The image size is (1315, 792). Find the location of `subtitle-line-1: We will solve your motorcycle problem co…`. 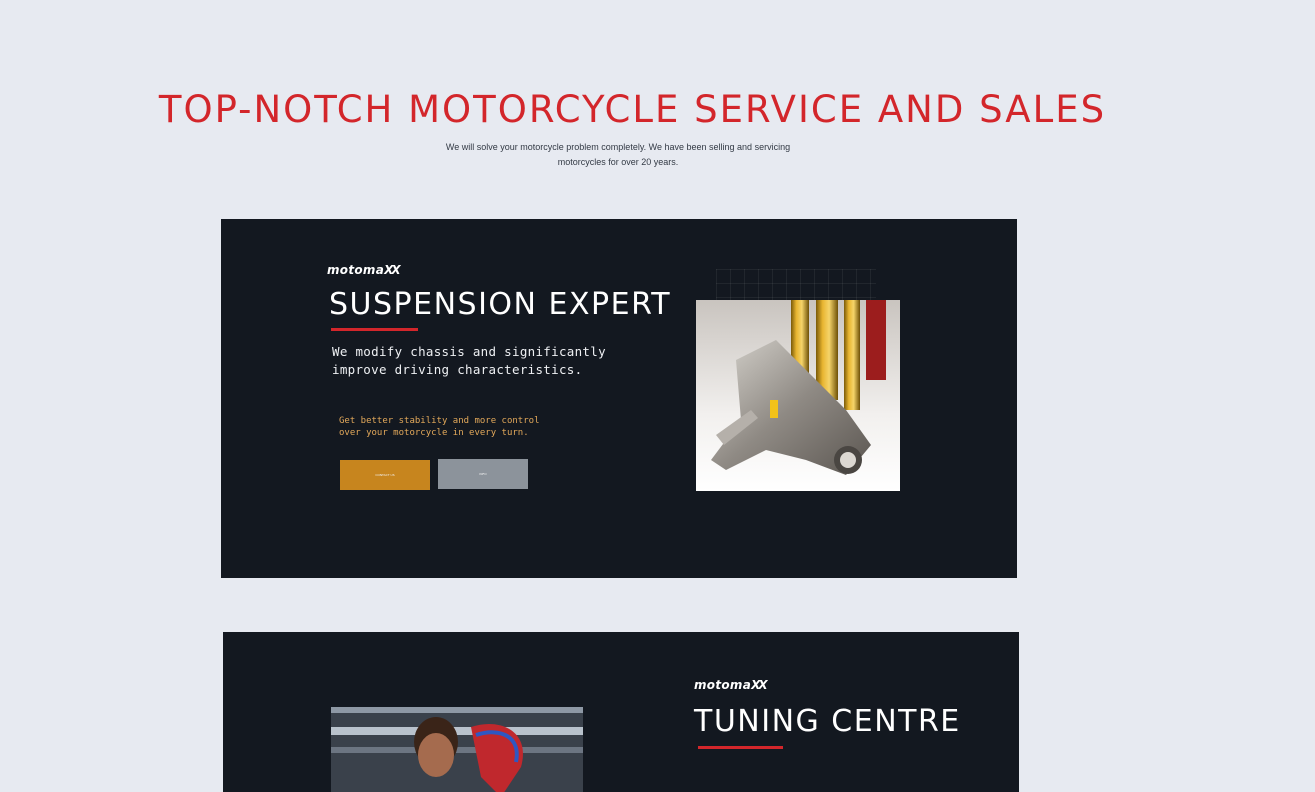

subtitle-line-1: We will solve your motorcycle problem co… is located at coordinates (618, 147).